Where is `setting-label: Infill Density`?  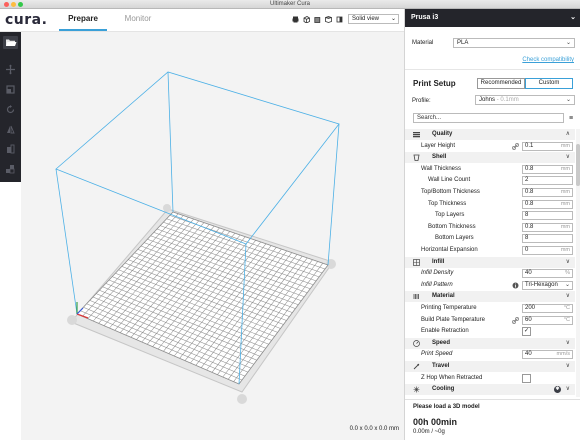 setting-label: Infill Density is located at coordinates (437, 273).